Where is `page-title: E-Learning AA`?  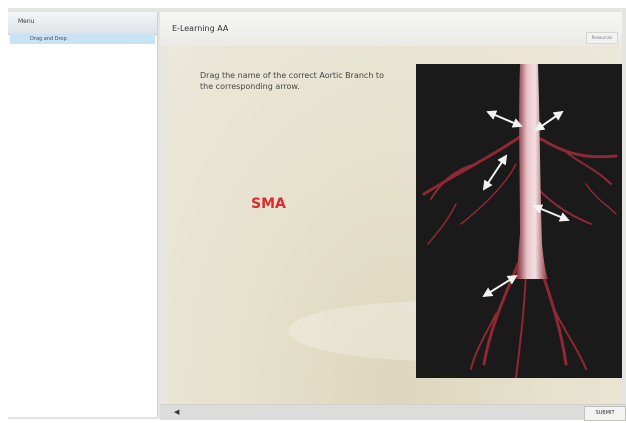
page-title: E-Learning AA is located at coordinates (200, 28).